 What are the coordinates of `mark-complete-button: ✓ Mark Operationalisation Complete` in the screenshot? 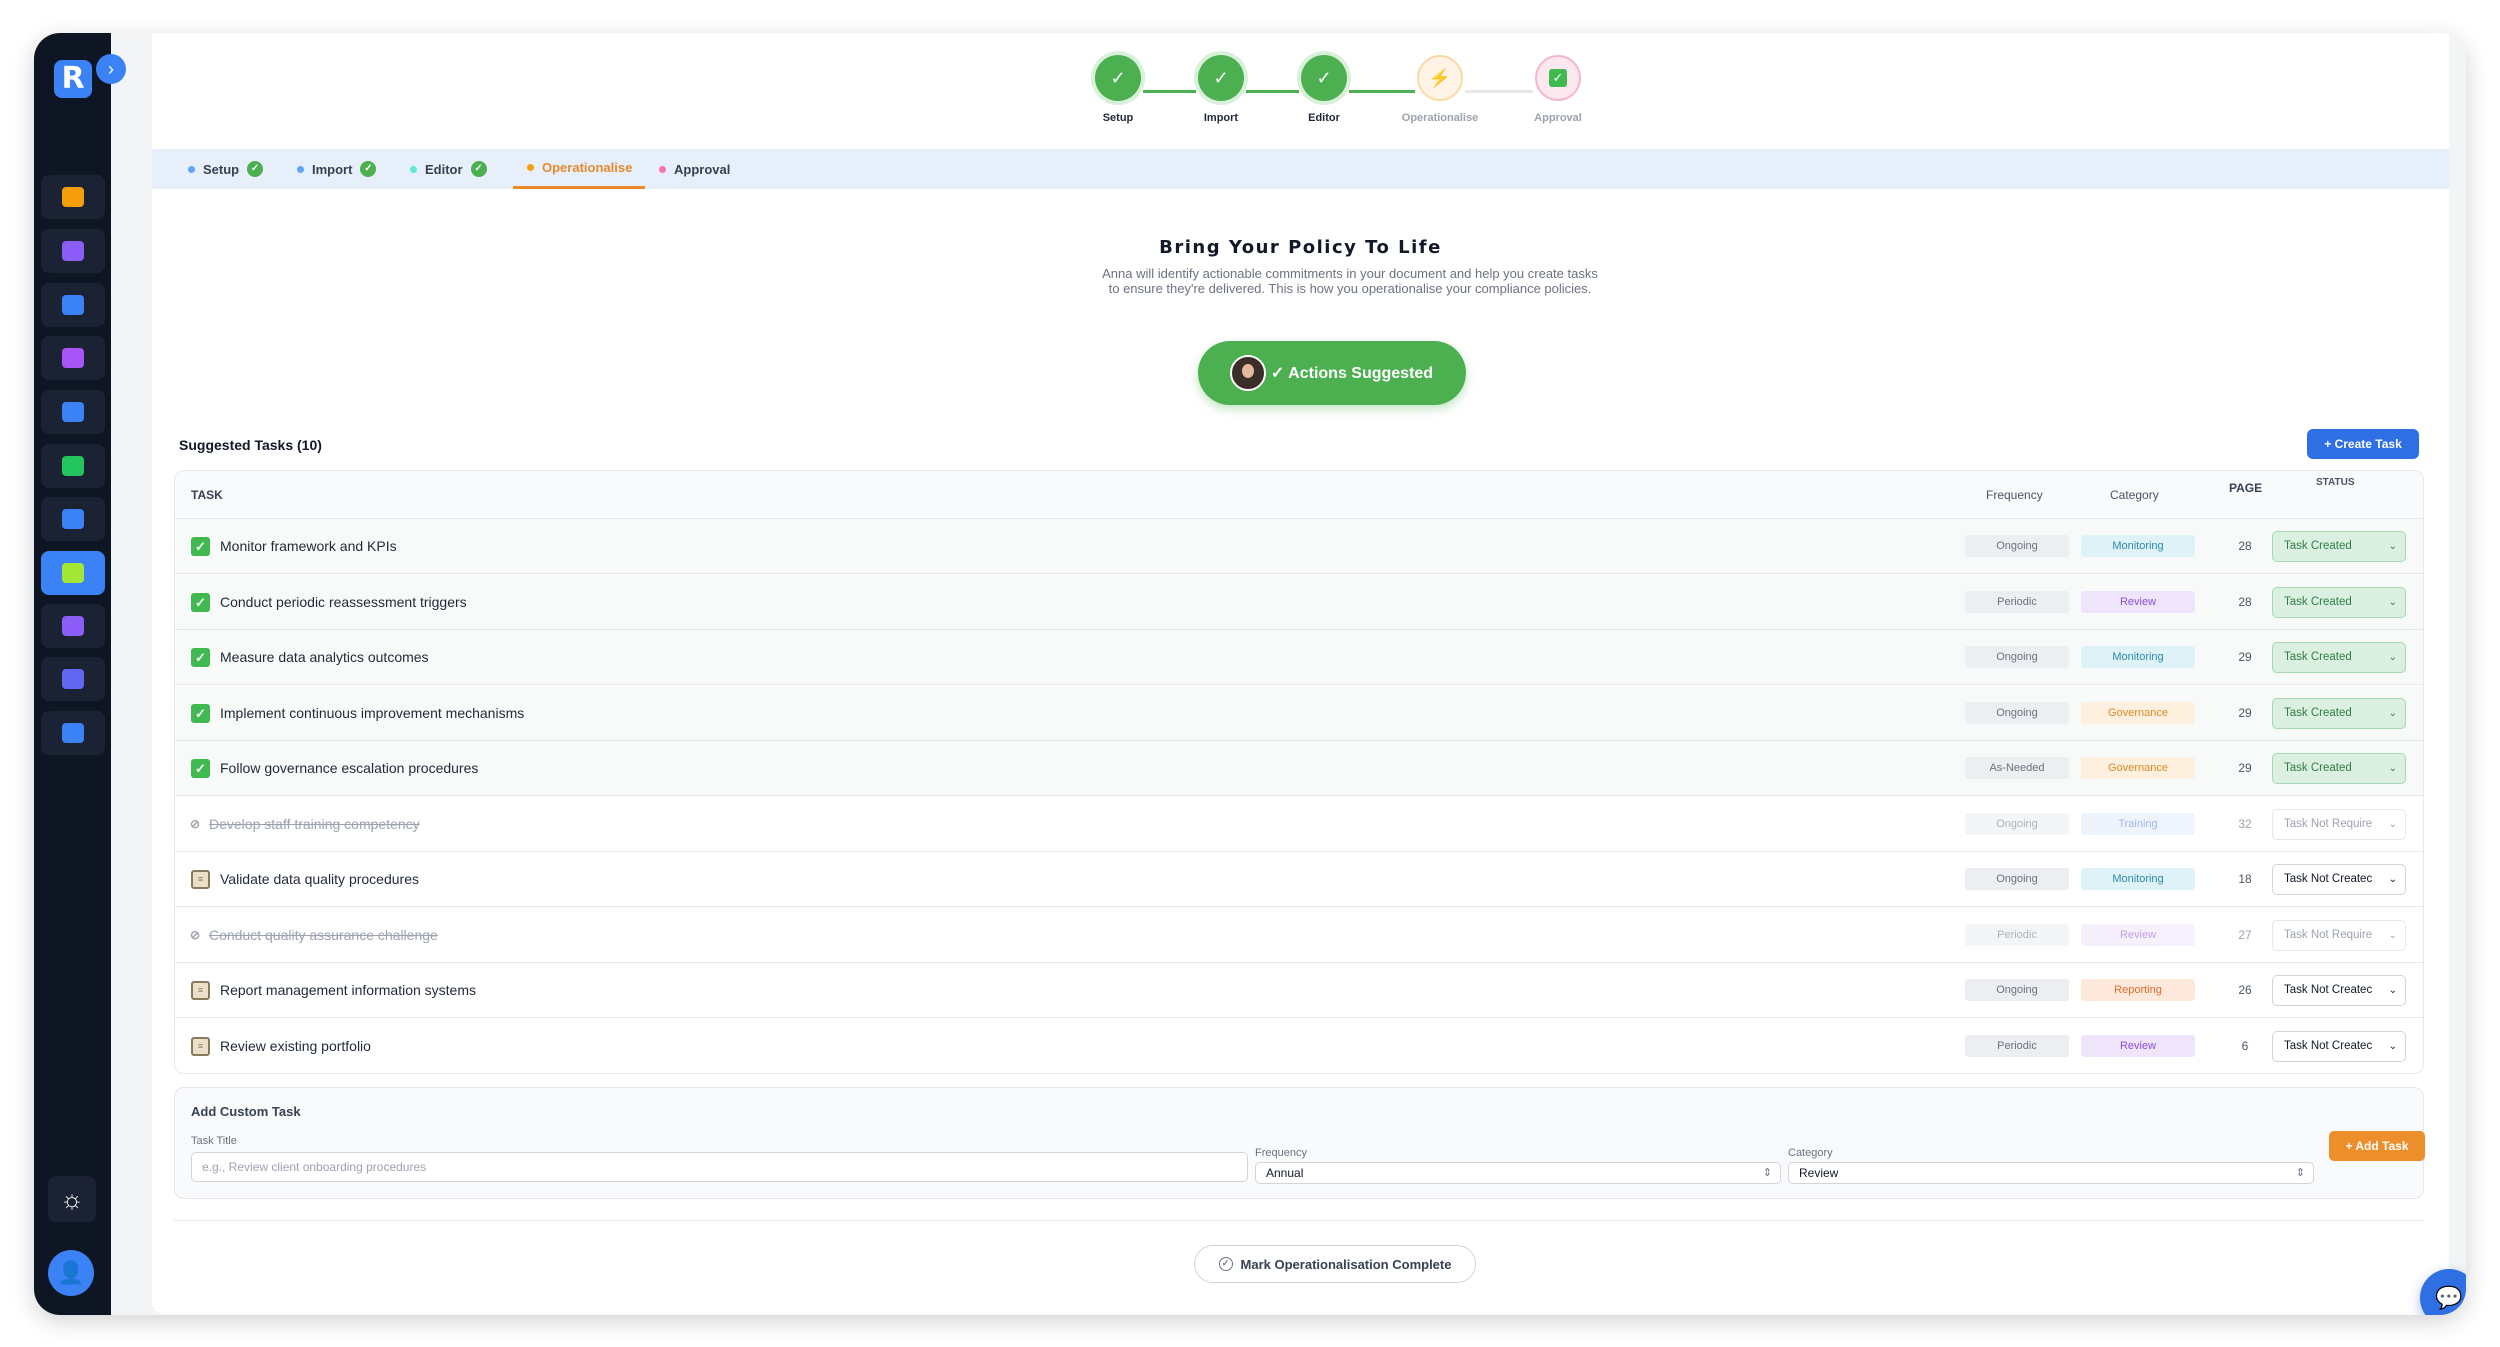 It's located at (1335, 1264).